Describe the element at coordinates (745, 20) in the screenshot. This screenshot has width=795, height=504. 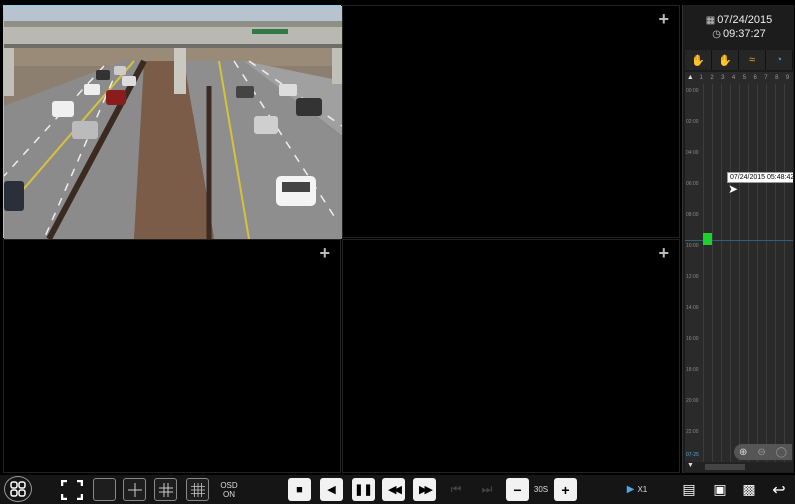
I see `date-text: 07/24/2015` at that location.